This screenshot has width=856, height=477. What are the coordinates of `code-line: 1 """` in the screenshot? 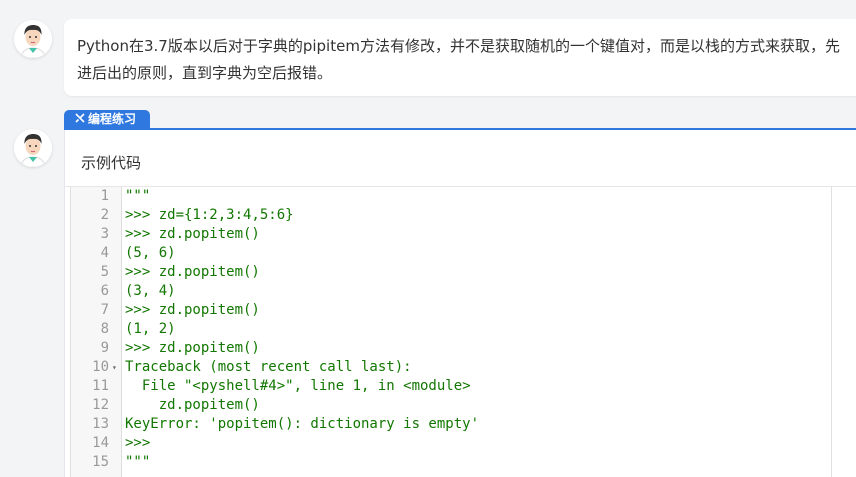 It's located at (451, 196).